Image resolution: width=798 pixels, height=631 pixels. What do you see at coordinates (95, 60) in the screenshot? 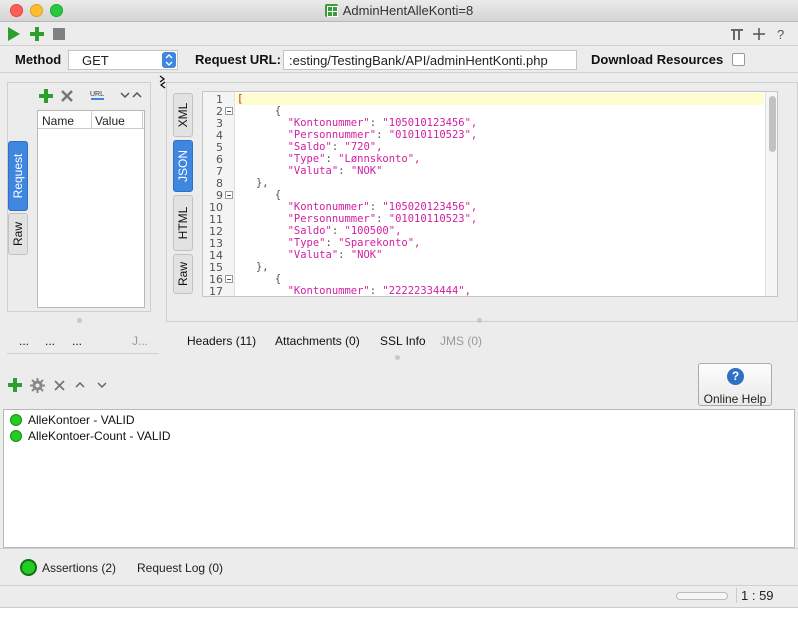
I see `method-value: GET` at bounding box center [95, 60].